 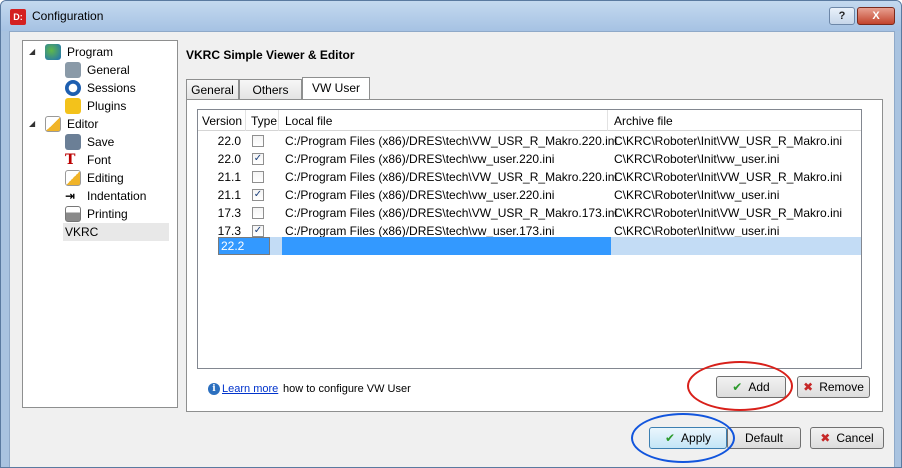 What do you see at coordinates (222, 121) in the screenshot?
I see `column-header-version: Version` at bounding box center [222, 121].